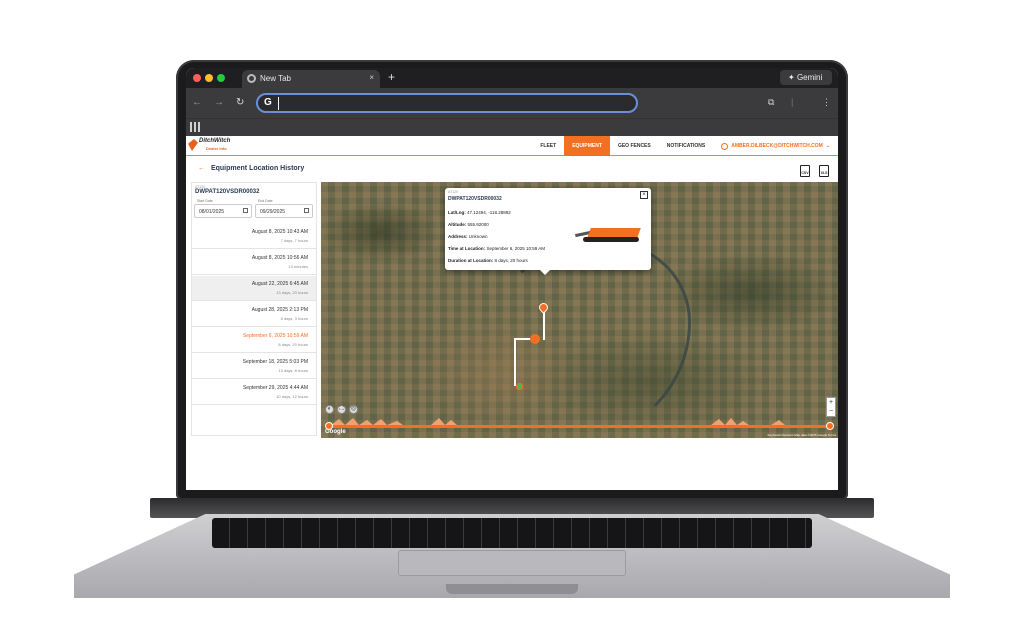 The width and height of the screenshot is (1024, 640). What do you see at coordinates (535, 339) in the screenshot?
I see `location-marker` at bounding box center [535, 339].